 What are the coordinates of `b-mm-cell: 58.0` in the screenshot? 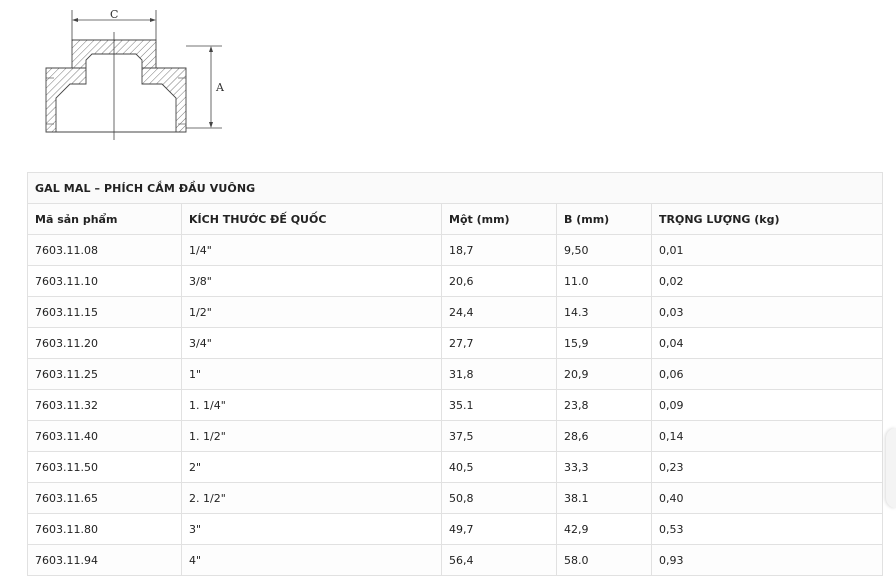 It's located at (604, 560).